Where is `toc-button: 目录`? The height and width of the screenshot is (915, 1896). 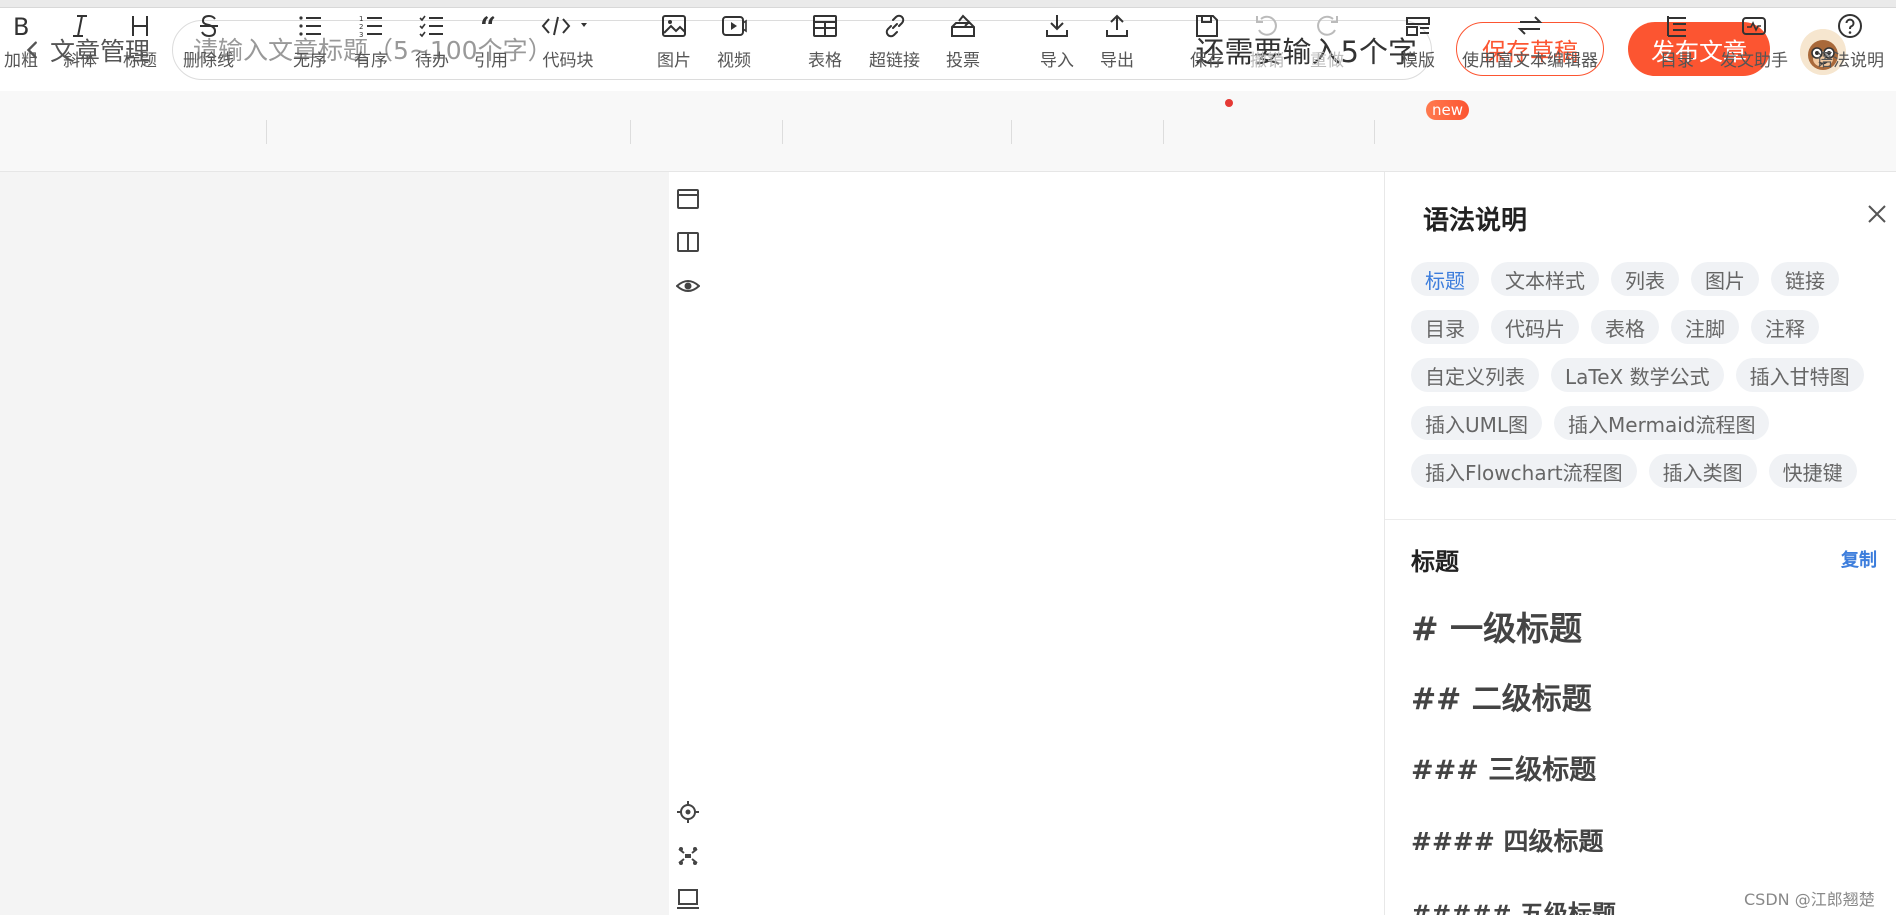
toc-button: 目录 is located at coordinates (1677, 42).